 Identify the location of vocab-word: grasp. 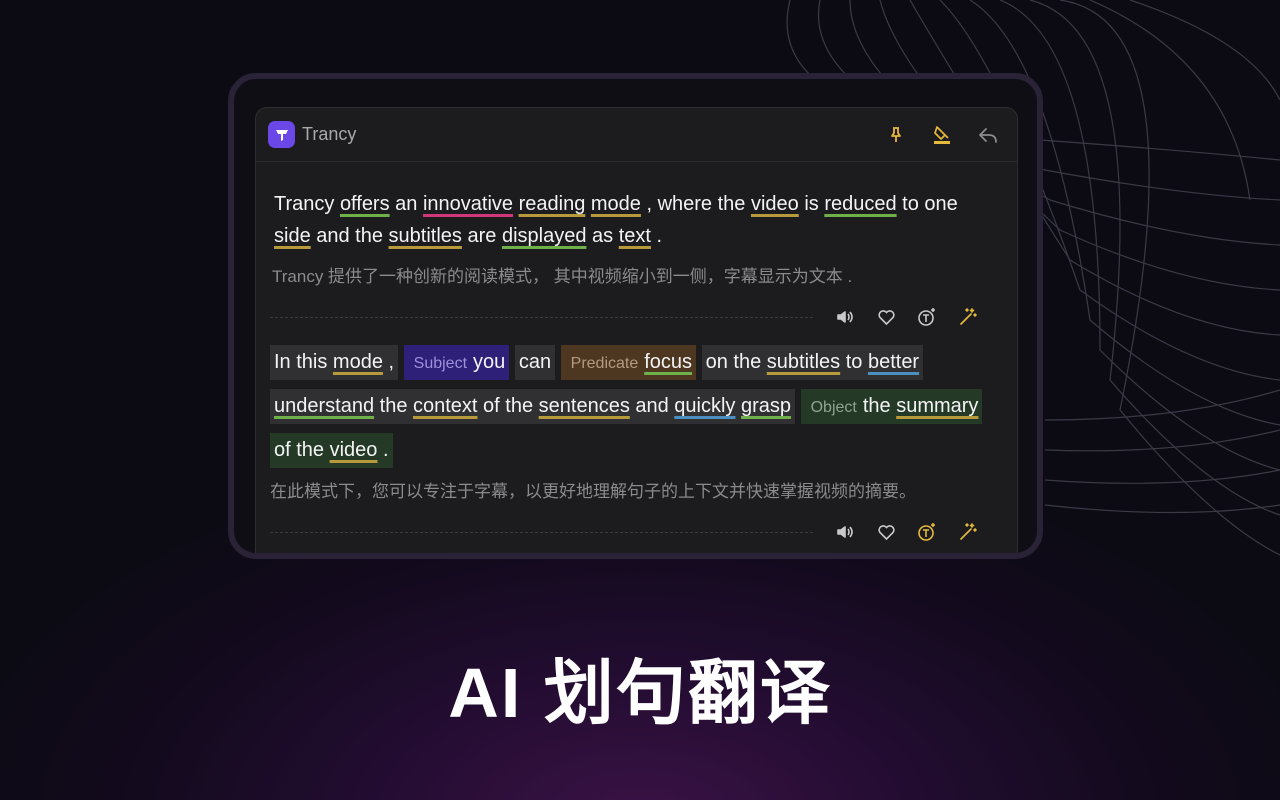
(766, 406).